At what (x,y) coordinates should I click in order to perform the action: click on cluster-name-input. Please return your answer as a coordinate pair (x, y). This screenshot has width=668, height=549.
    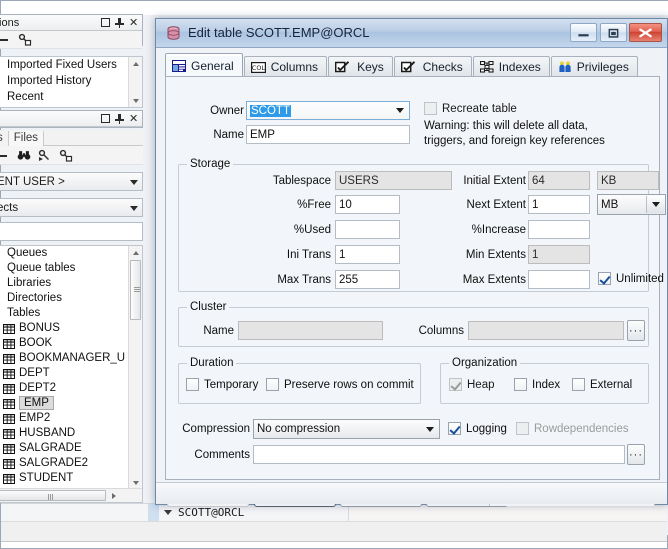
    Looking at the image, I should click on (310, 330).